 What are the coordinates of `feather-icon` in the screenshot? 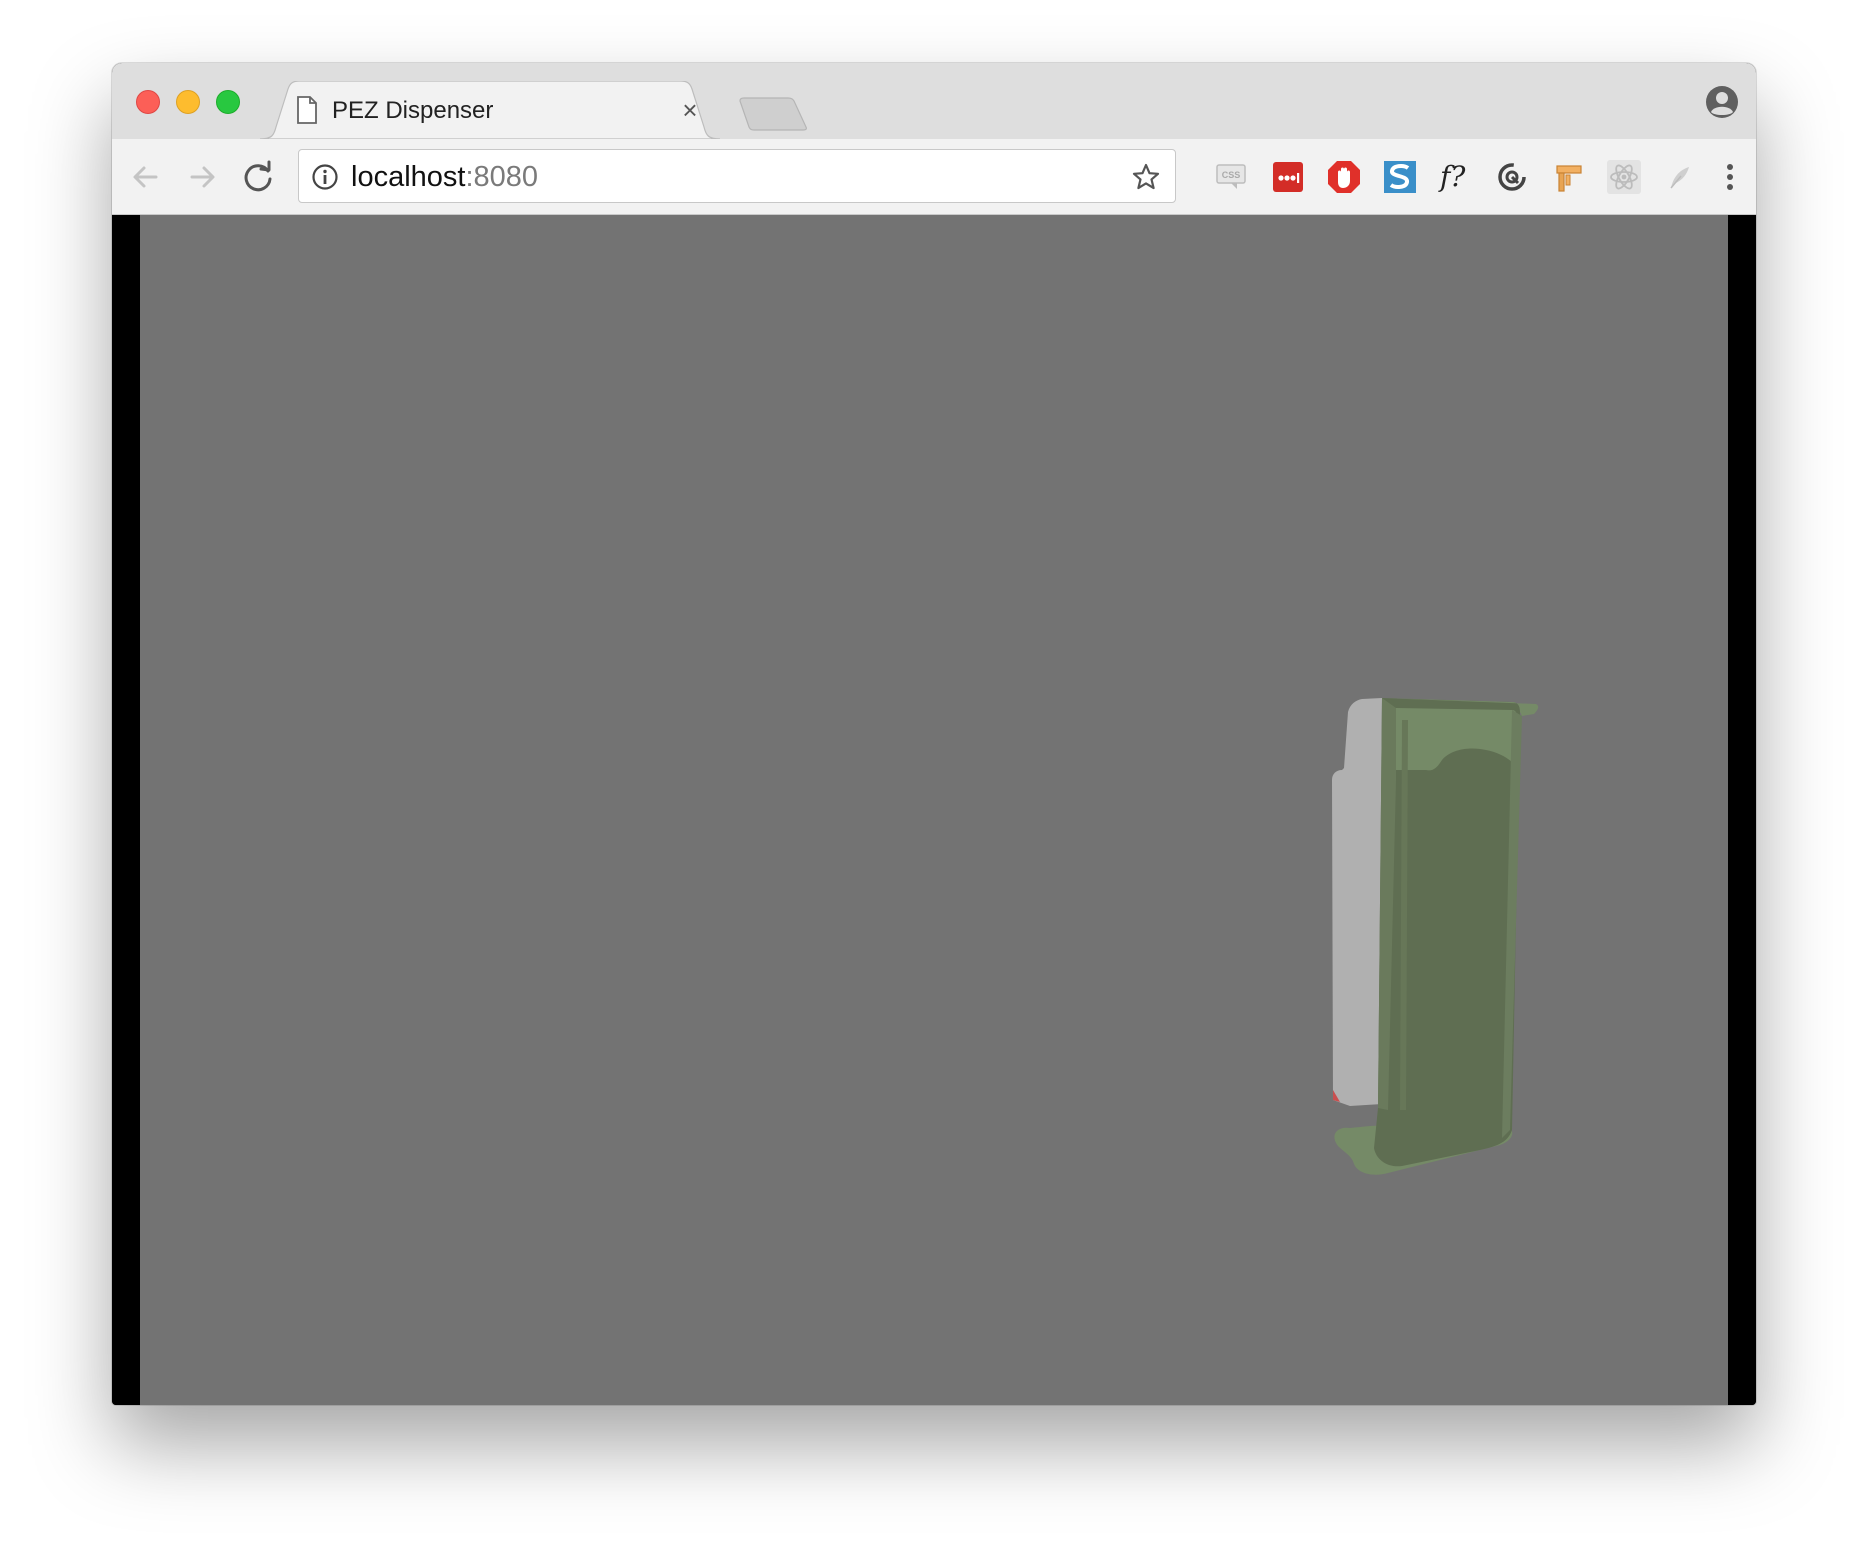 It's located at (1680, 177).